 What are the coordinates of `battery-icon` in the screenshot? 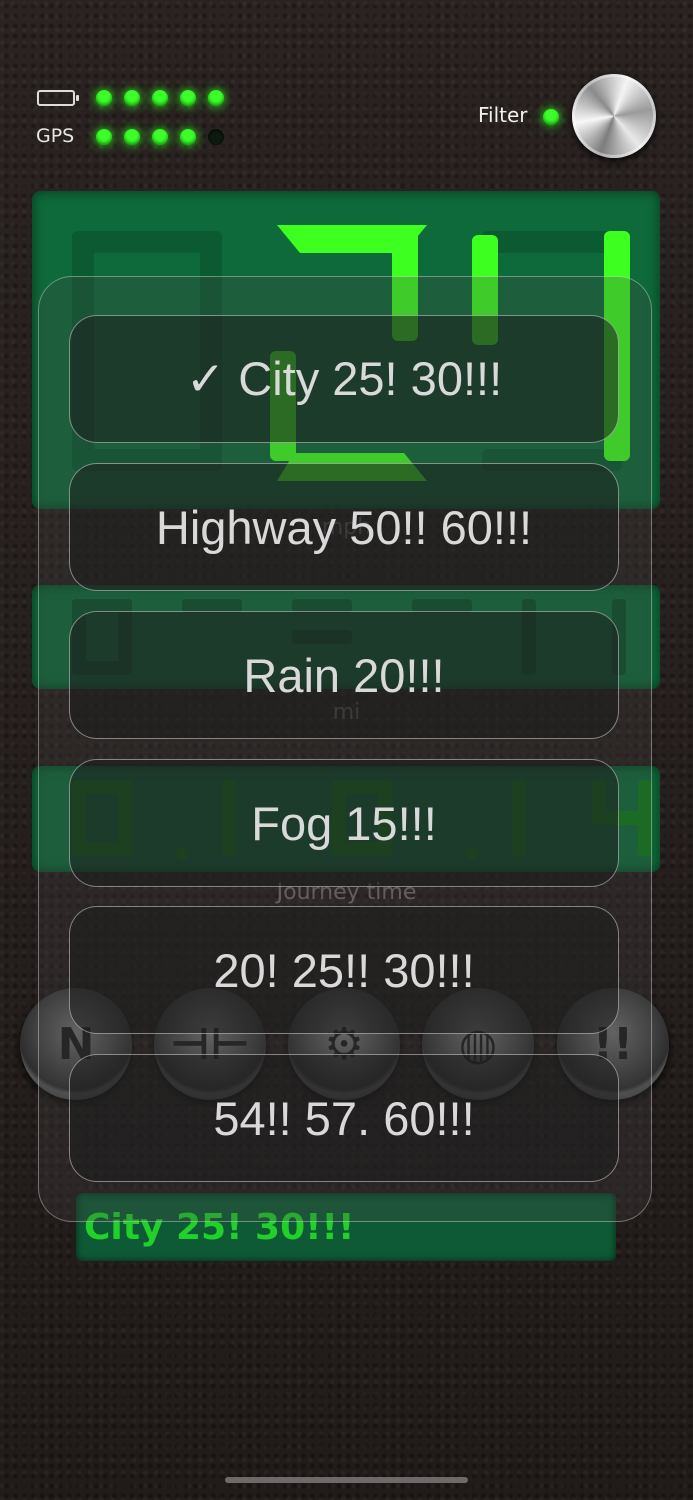 It's located at (58, 98).